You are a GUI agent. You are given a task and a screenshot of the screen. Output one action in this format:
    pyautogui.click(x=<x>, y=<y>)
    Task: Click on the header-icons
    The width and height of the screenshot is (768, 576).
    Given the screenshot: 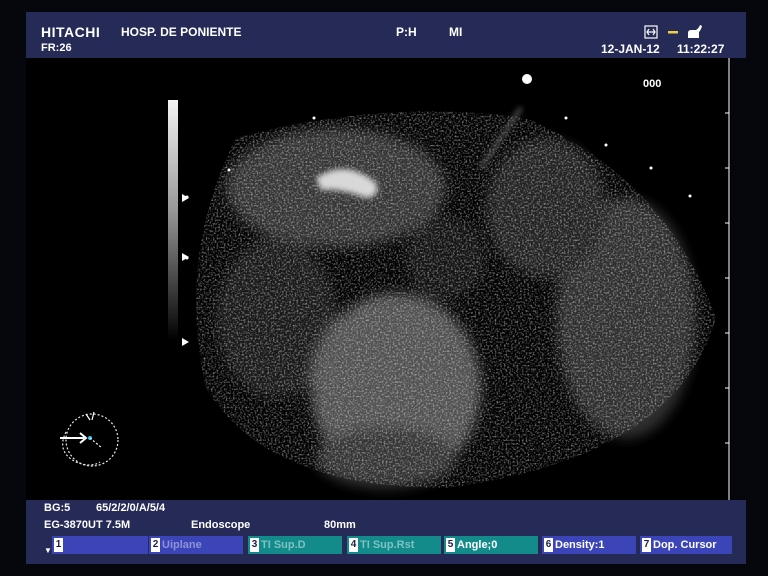 What is the action you would take?
    pyautogui.click(x=673, y=32)
    